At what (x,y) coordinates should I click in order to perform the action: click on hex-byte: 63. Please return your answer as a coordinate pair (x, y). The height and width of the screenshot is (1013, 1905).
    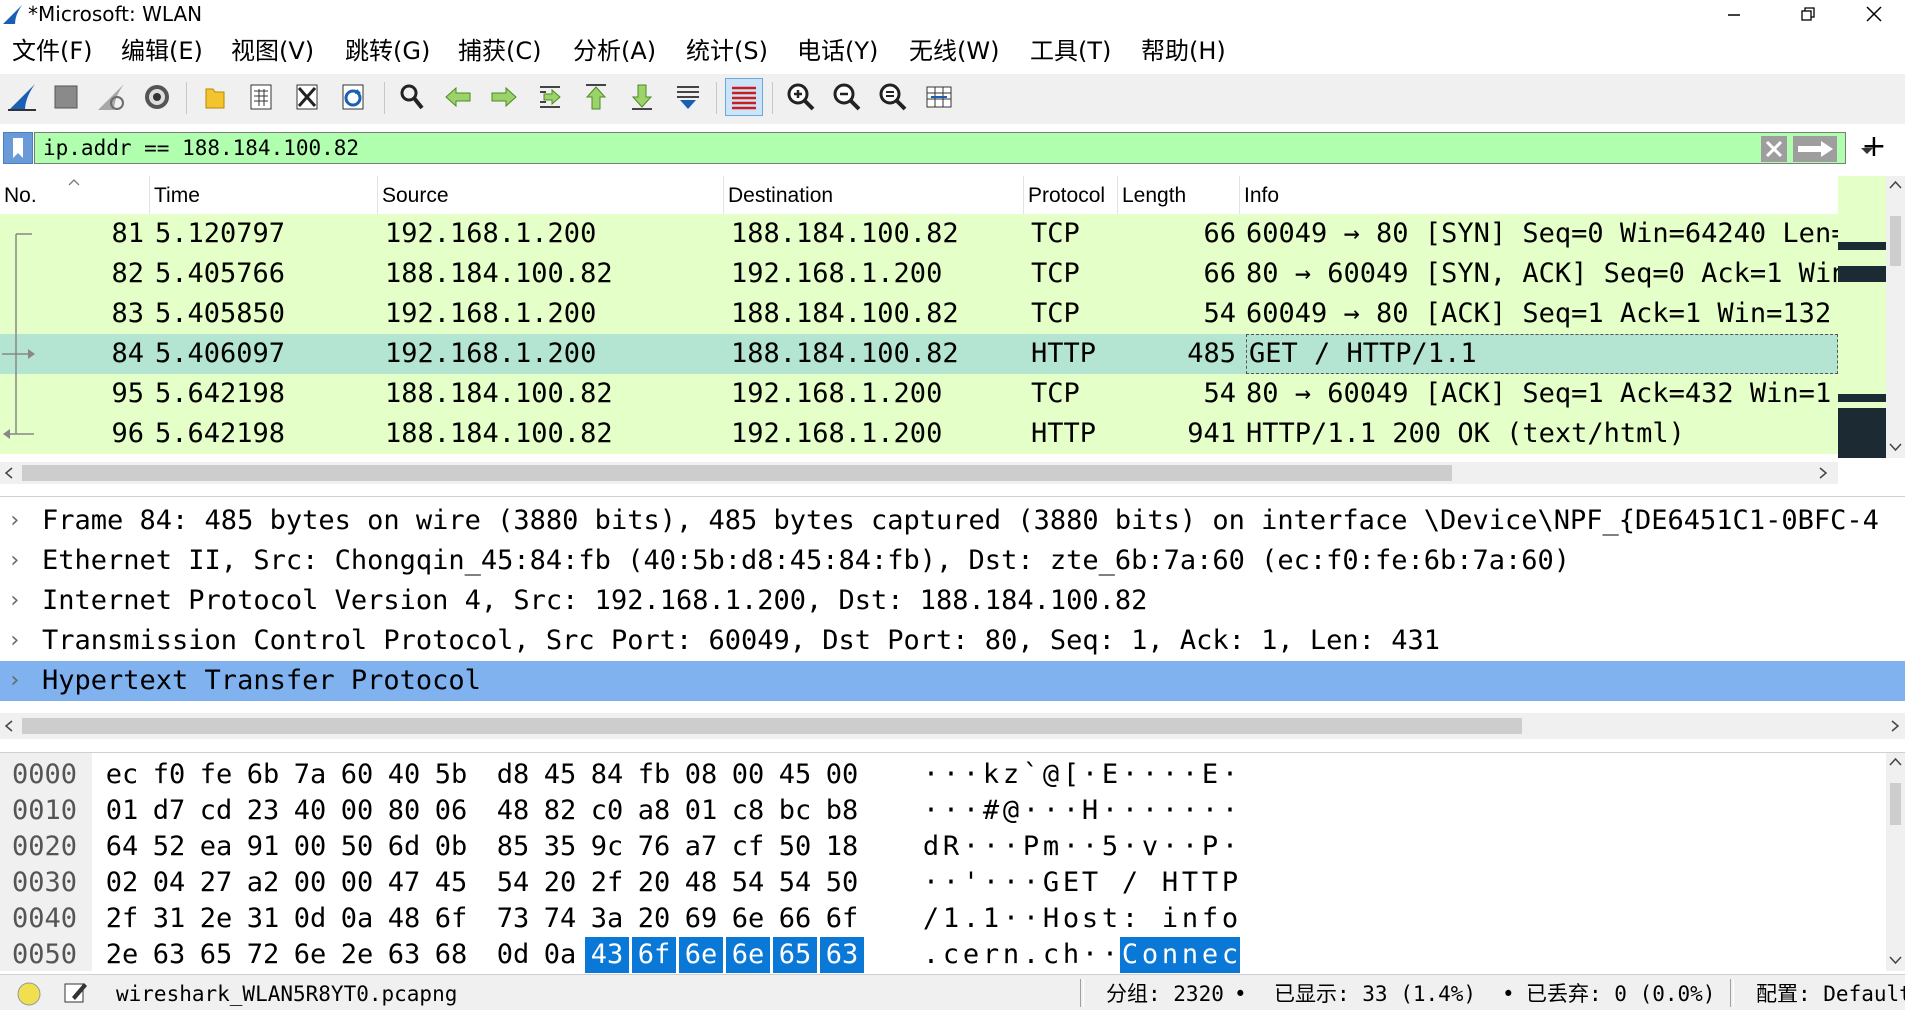
    Looking at the image, I should click on (404, 955).